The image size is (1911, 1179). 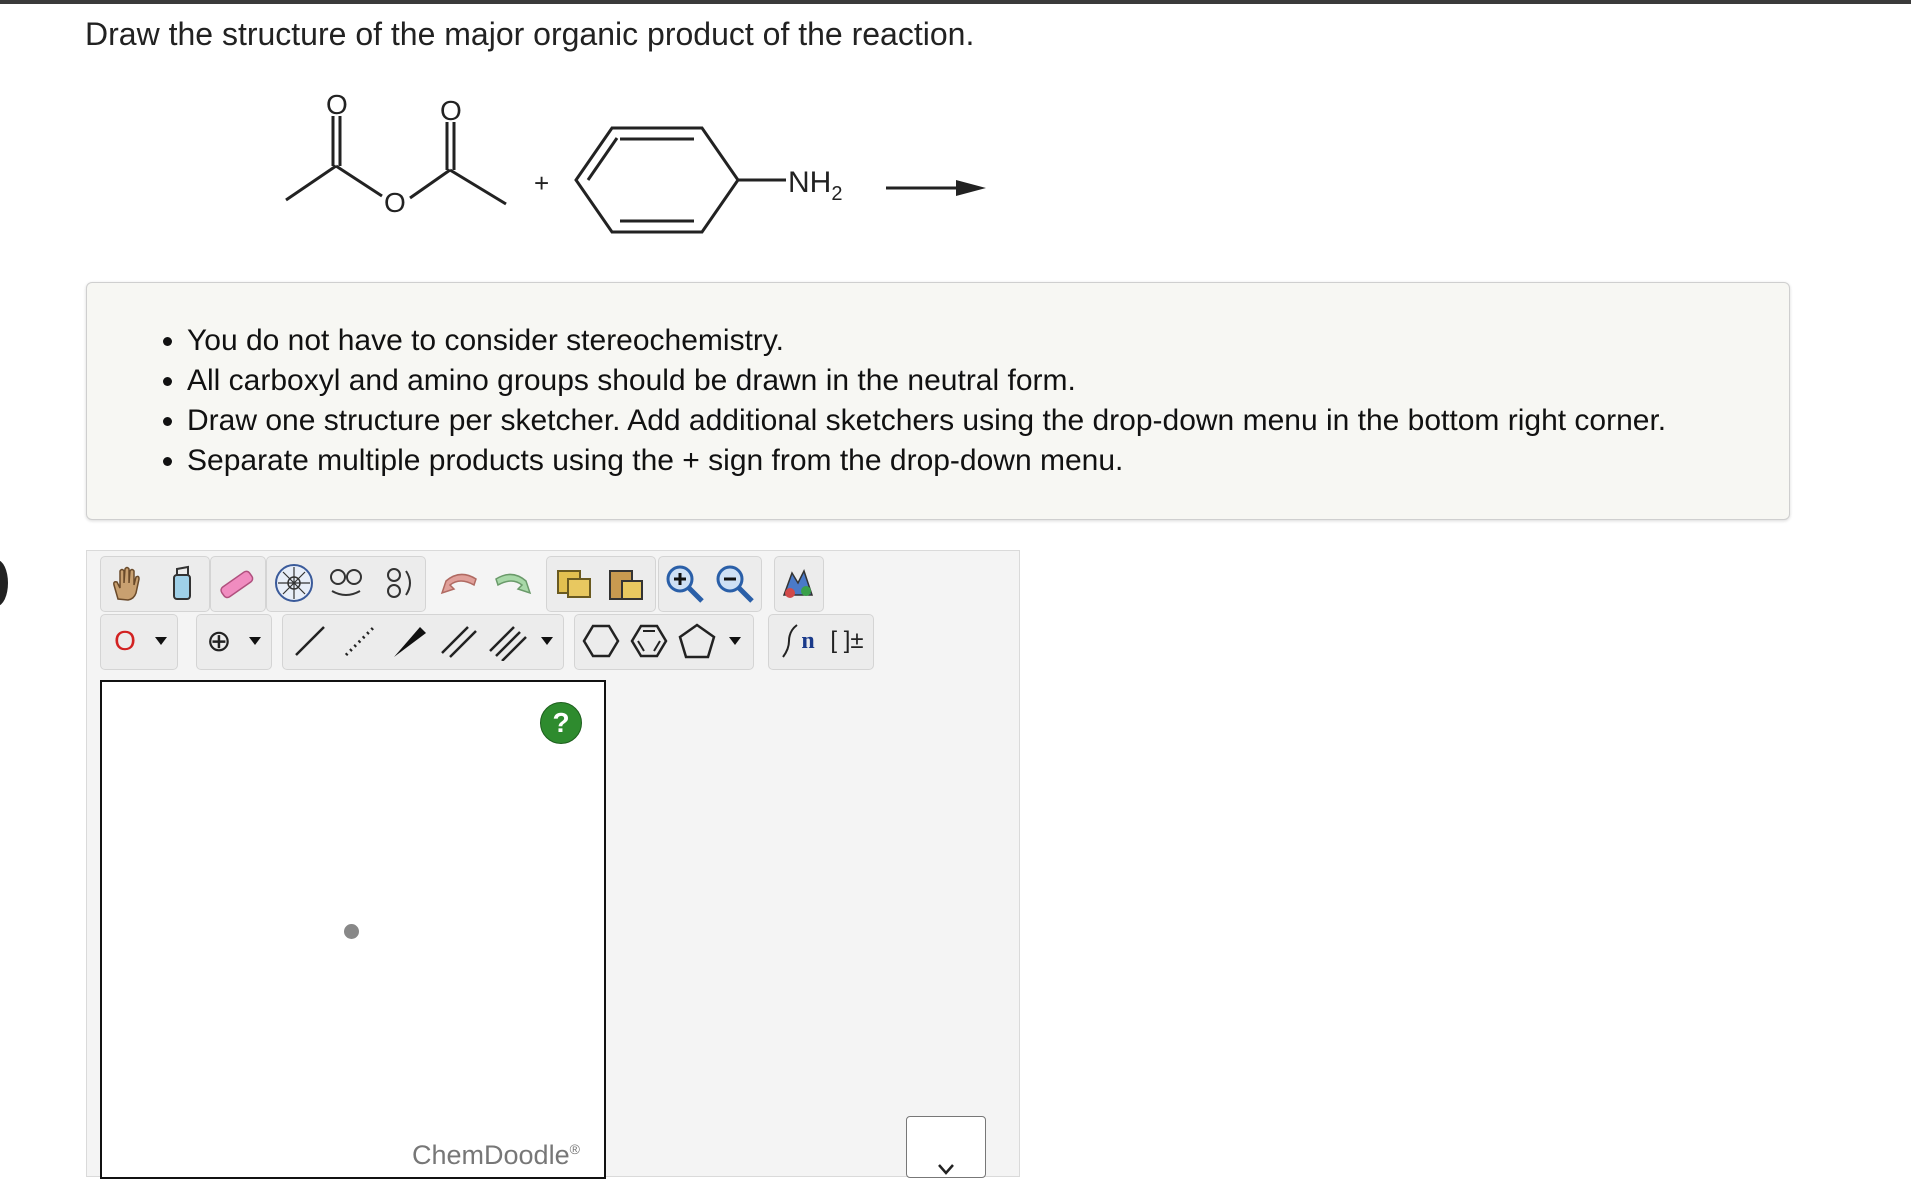 I want to click on paste-icon, so click(x=626, y=583).